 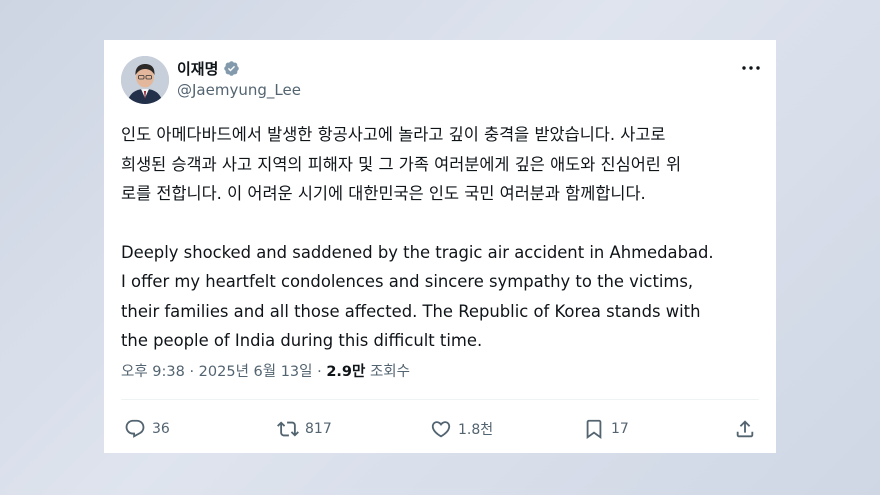 What do you see at coordinates (135, 428) in the screenshot?
I see `reply-icon` at bounding box center [135, 428].